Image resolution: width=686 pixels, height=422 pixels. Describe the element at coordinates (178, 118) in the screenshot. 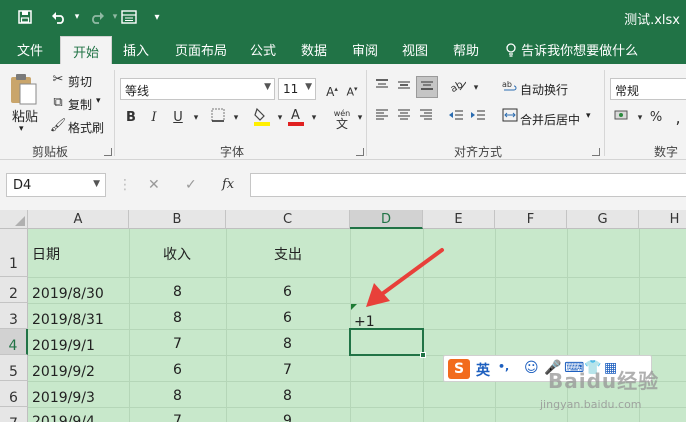

I see `underline-button: U` at that location.